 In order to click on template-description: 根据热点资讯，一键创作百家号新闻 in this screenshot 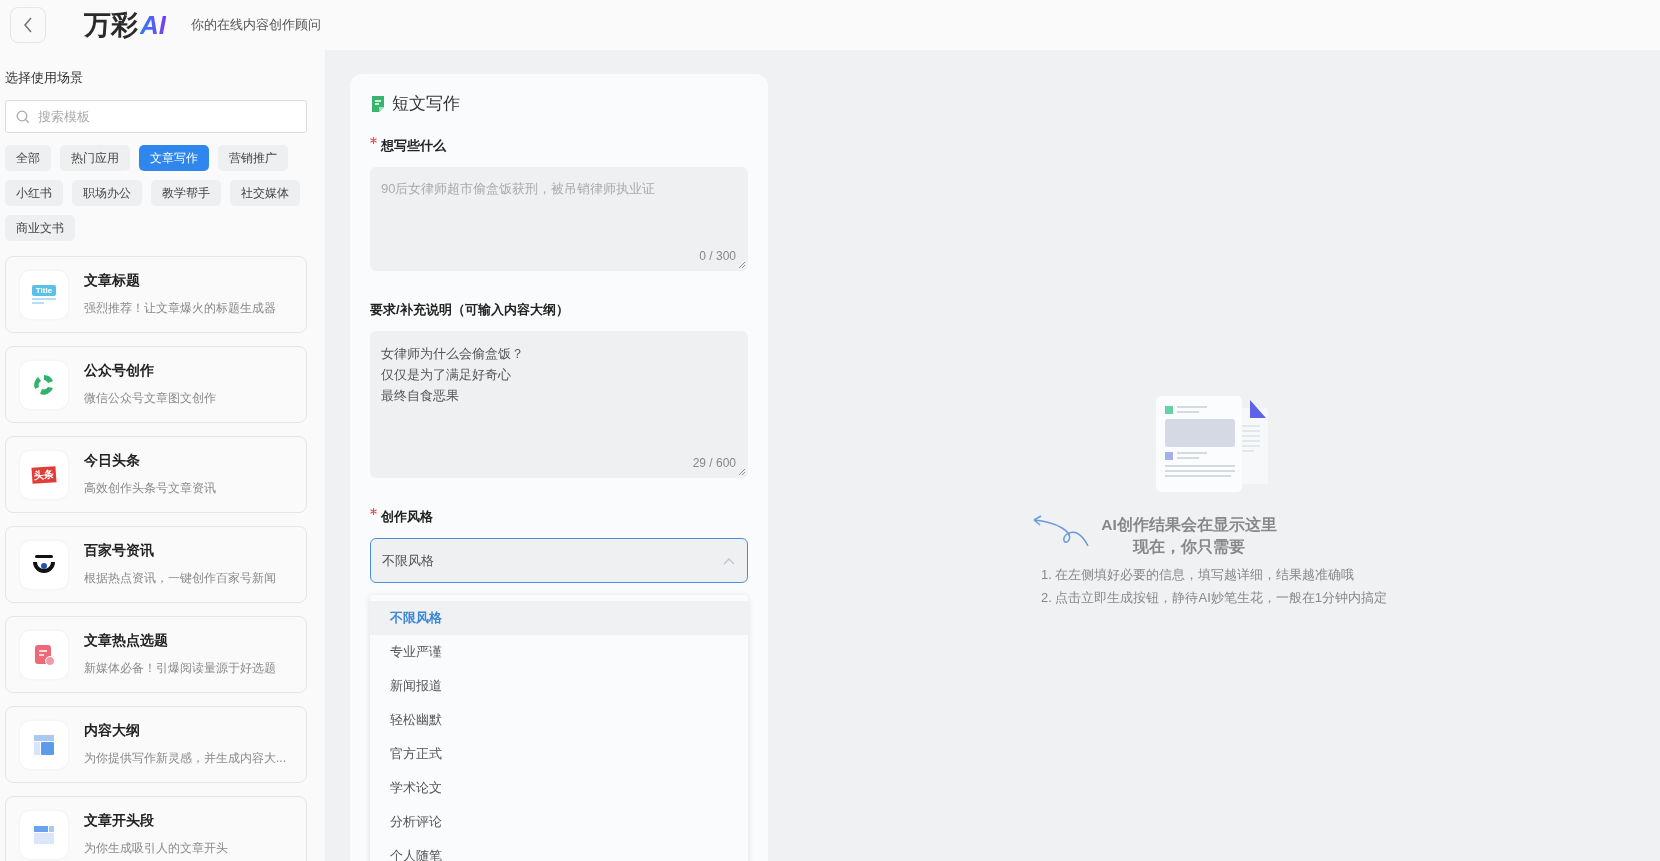, I will do `click(180, 578)`.